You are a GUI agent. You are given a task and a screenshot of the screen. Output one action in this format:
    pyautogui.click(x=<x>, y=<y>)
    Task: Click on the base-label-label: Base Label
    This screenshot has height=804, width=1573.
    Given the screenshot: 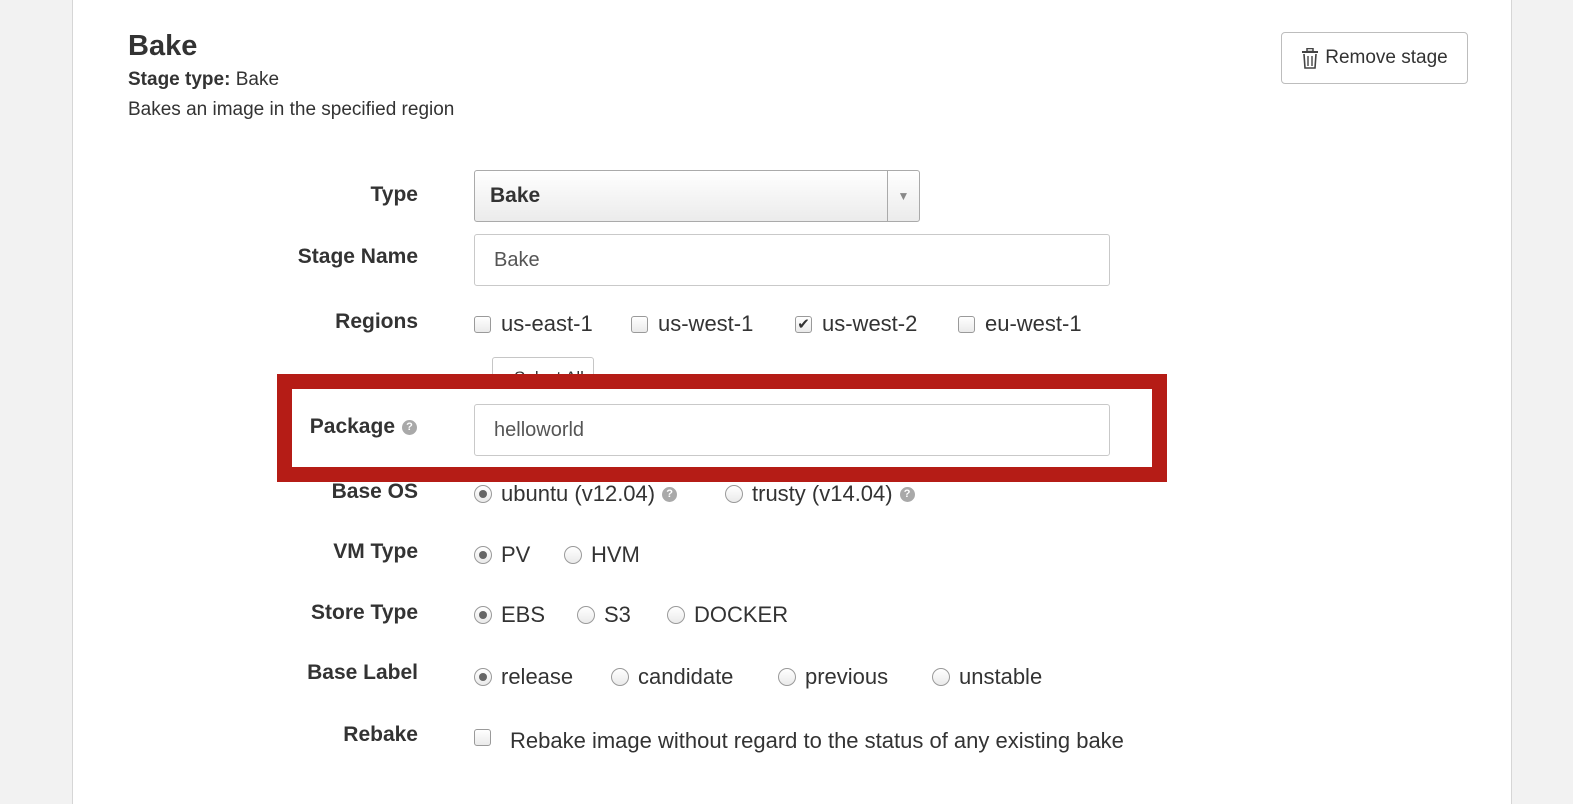 What is the action you would take?
    pyautogui.click(x=362, y=672)
    